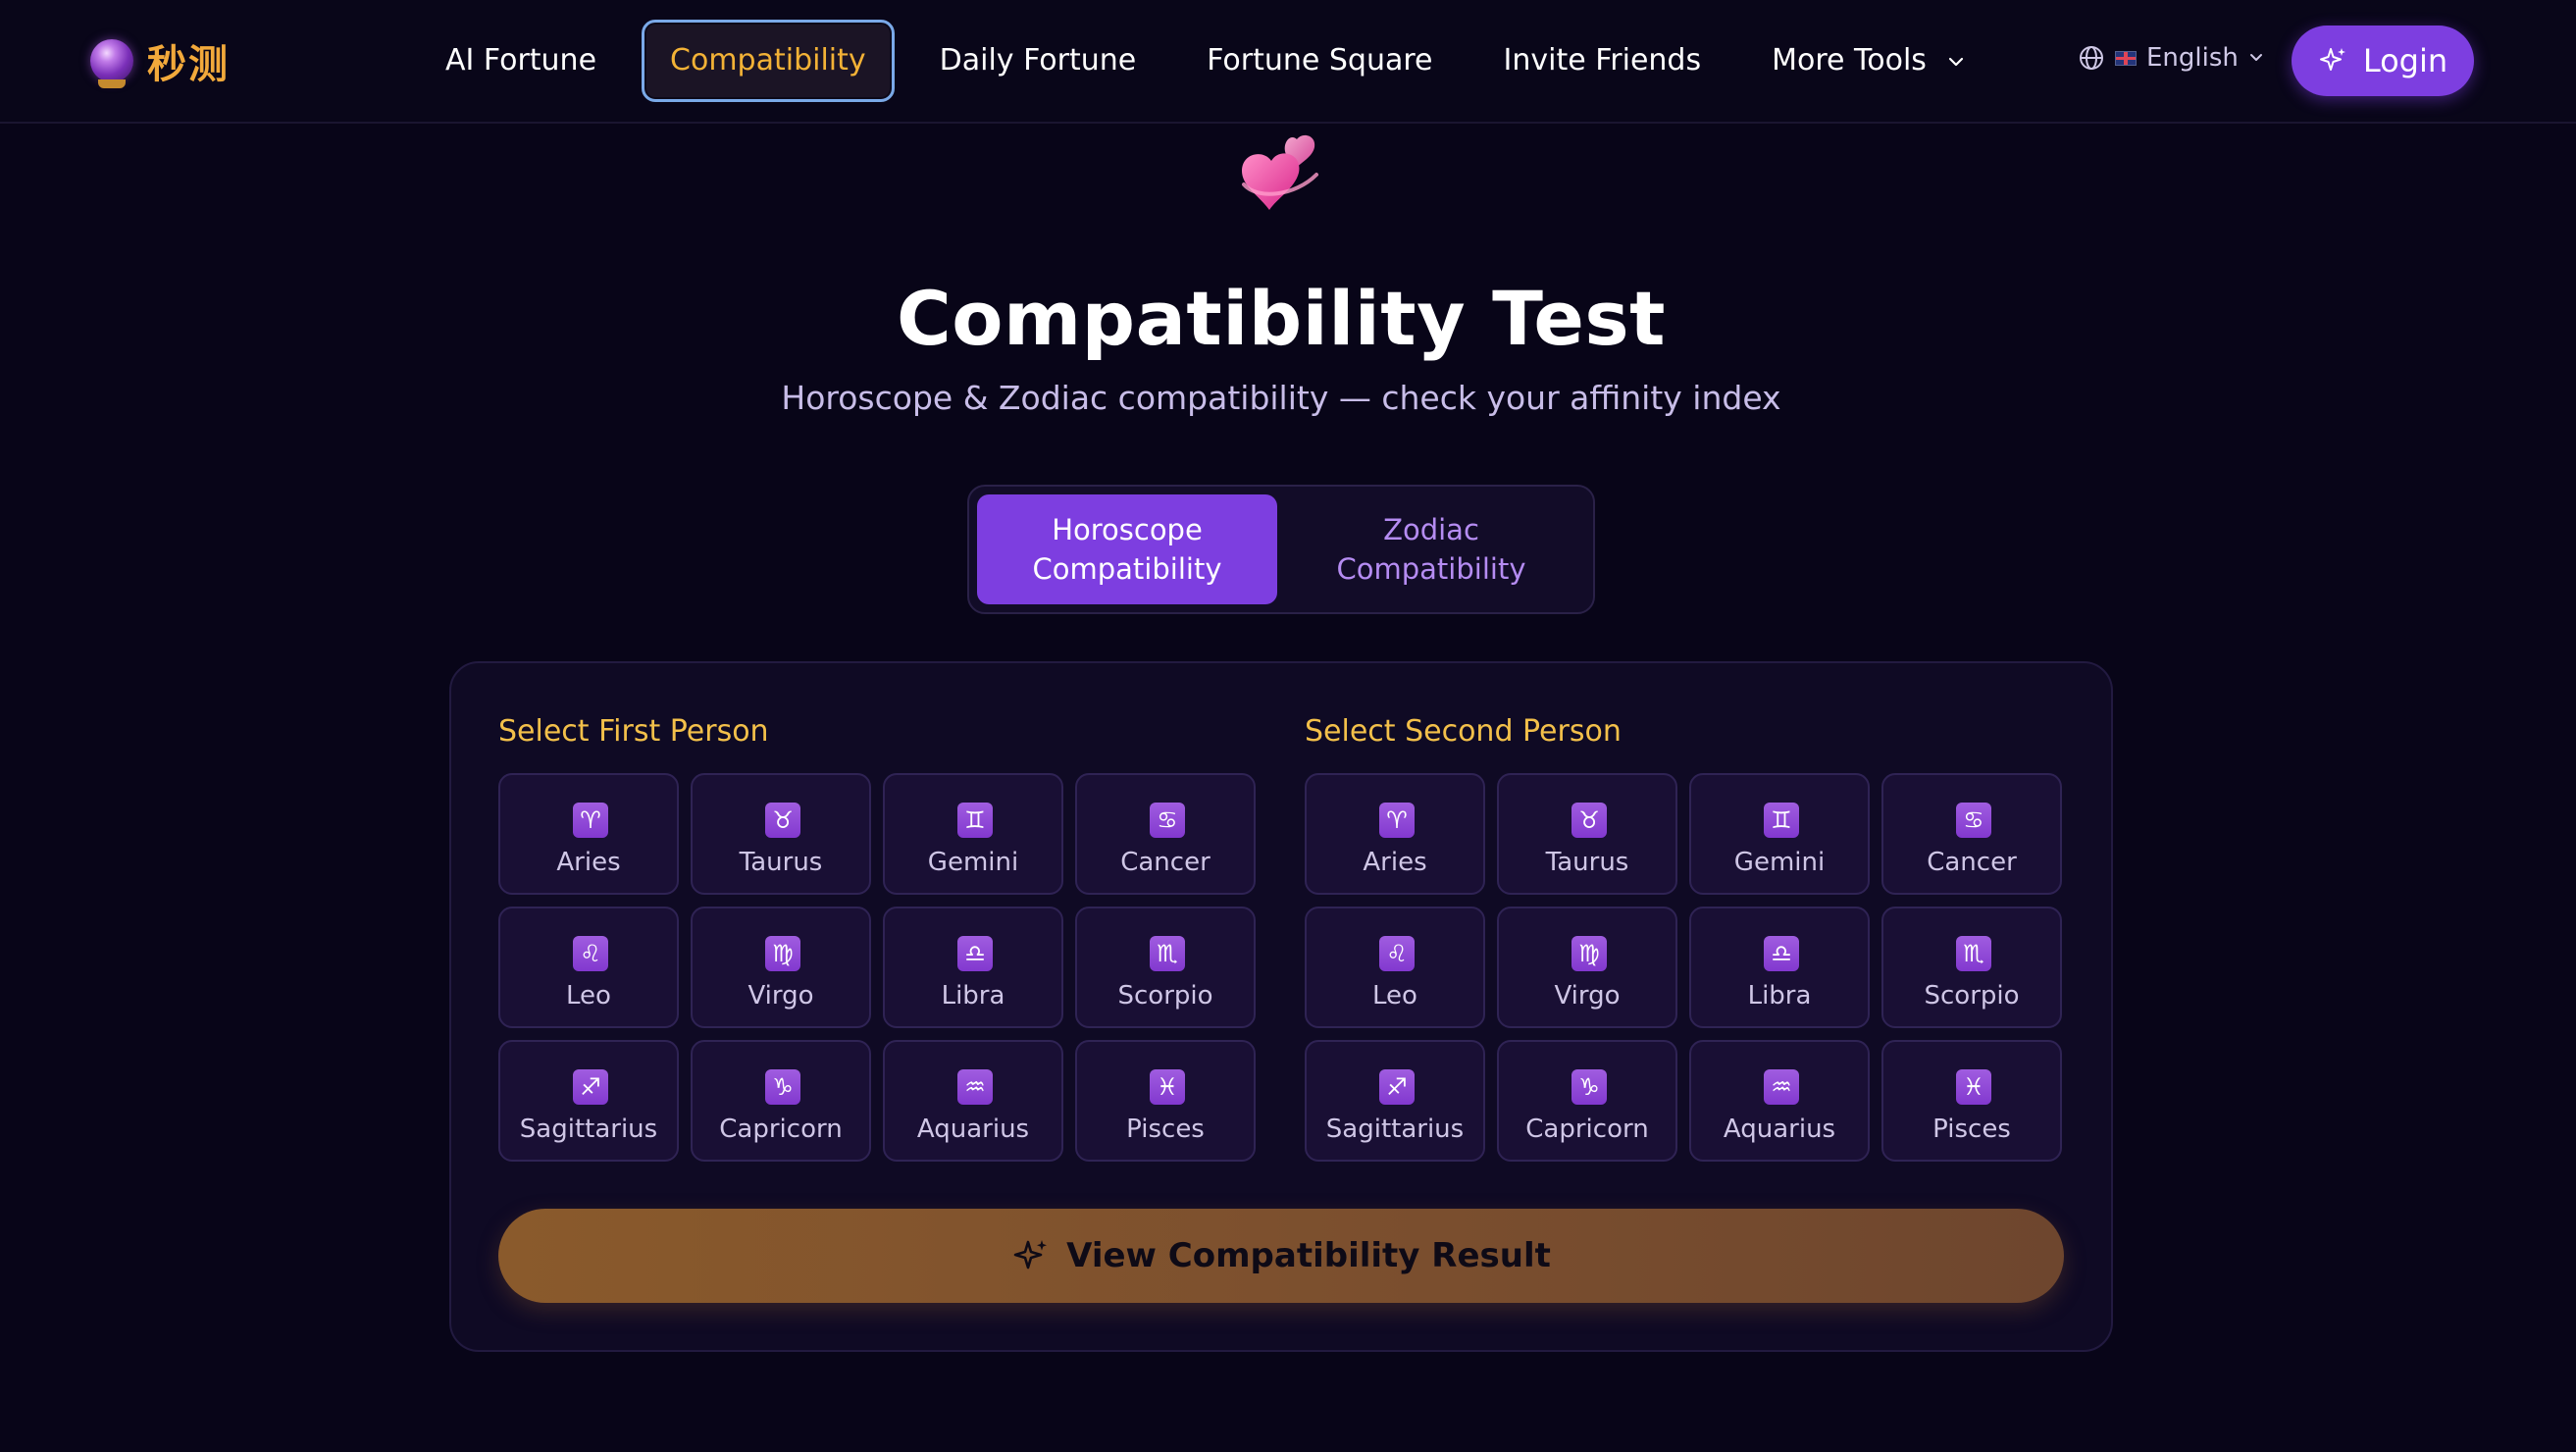  I want to click on brand-name: 秒测, so click(188, 65).